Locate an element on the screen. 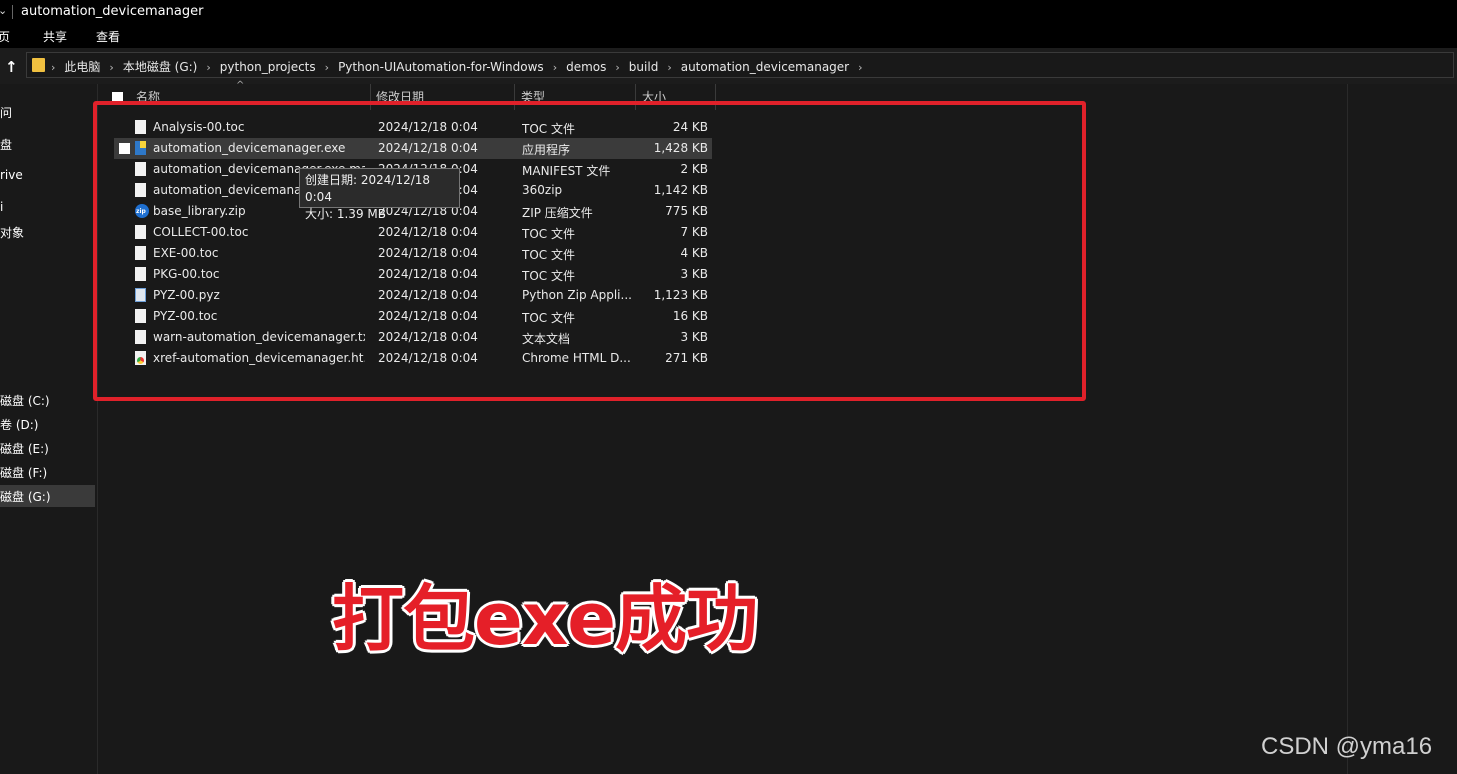  nav-item-drive-c: 磁盘 (C:) is located at coordinates (47, 400).